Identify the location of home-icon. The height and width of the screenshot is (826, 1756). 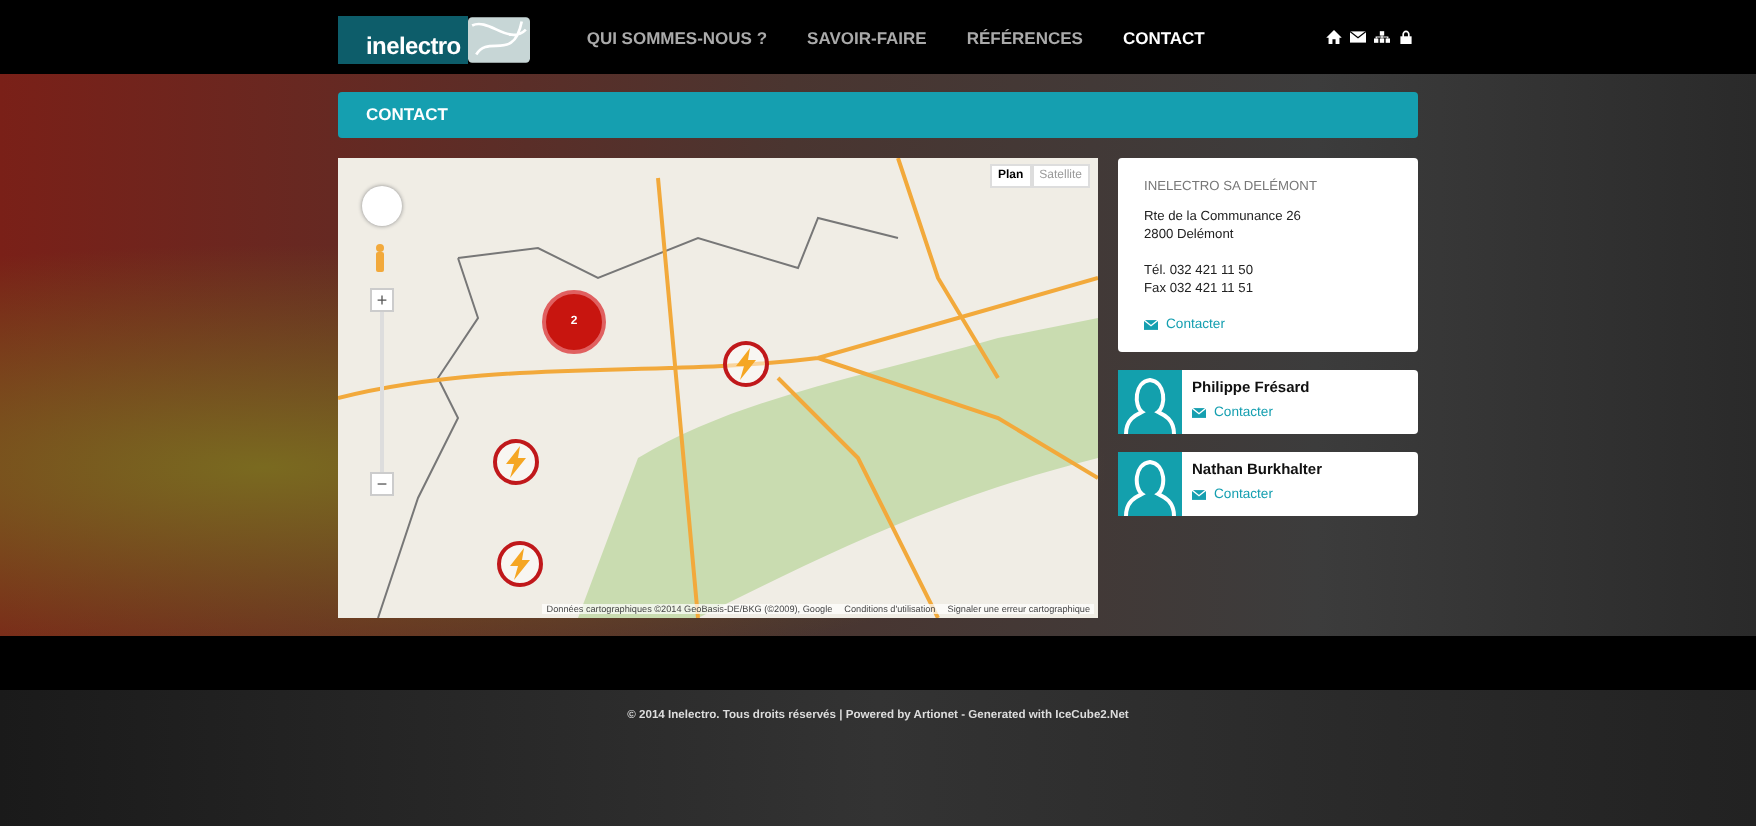
(1334, 37).